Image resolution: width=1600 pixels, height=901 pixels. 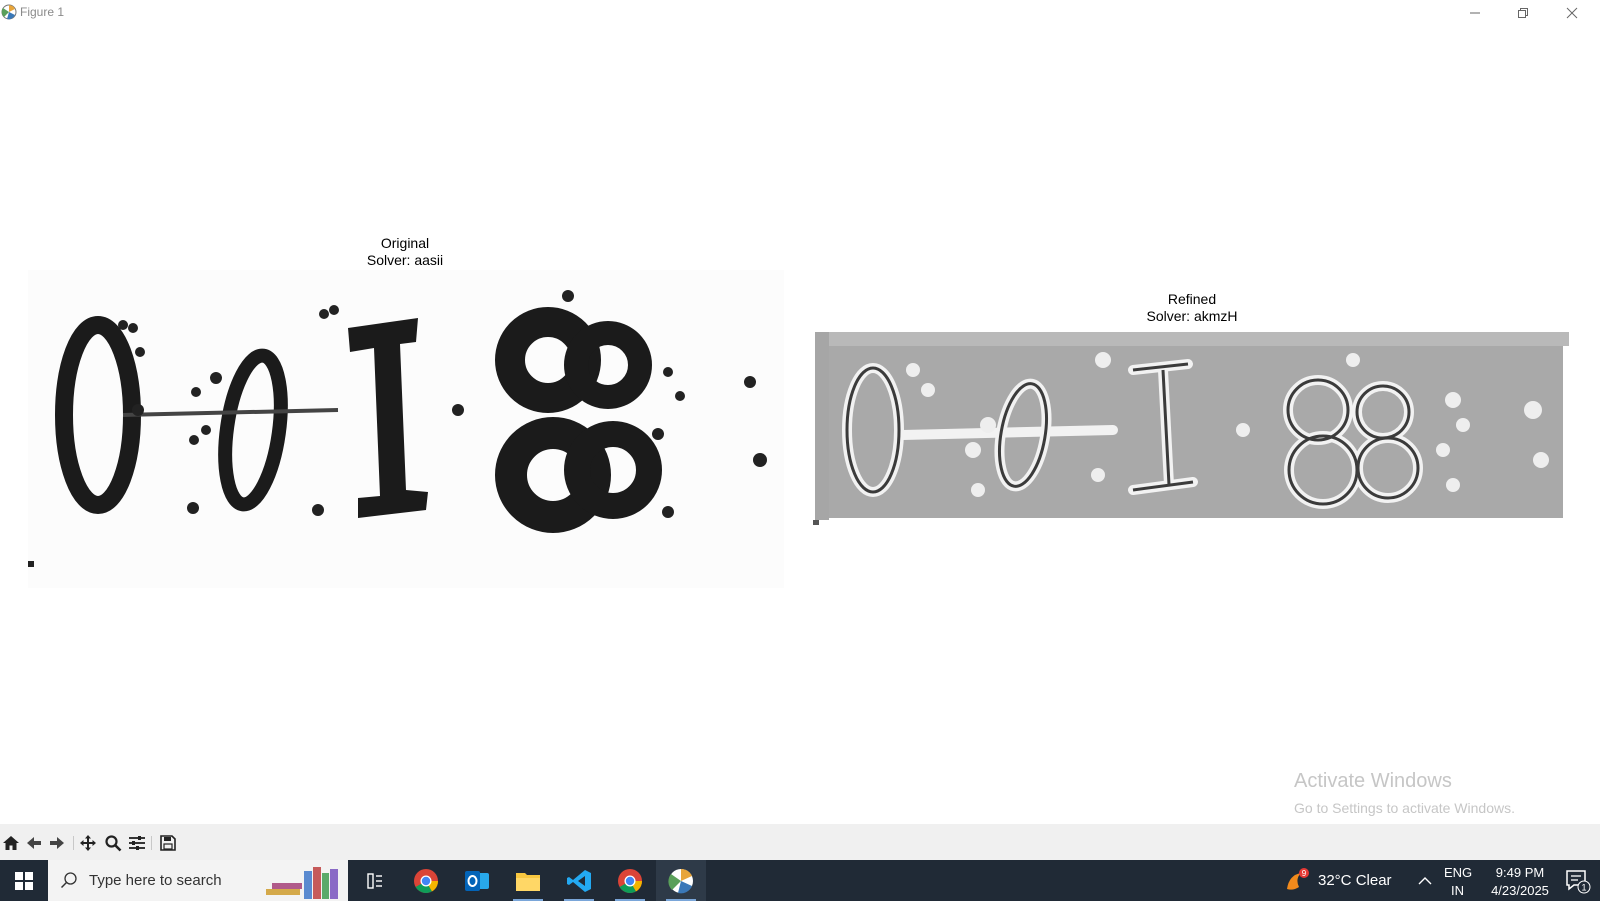 I want to click on minimize-button, so click(x=1475, y=13).